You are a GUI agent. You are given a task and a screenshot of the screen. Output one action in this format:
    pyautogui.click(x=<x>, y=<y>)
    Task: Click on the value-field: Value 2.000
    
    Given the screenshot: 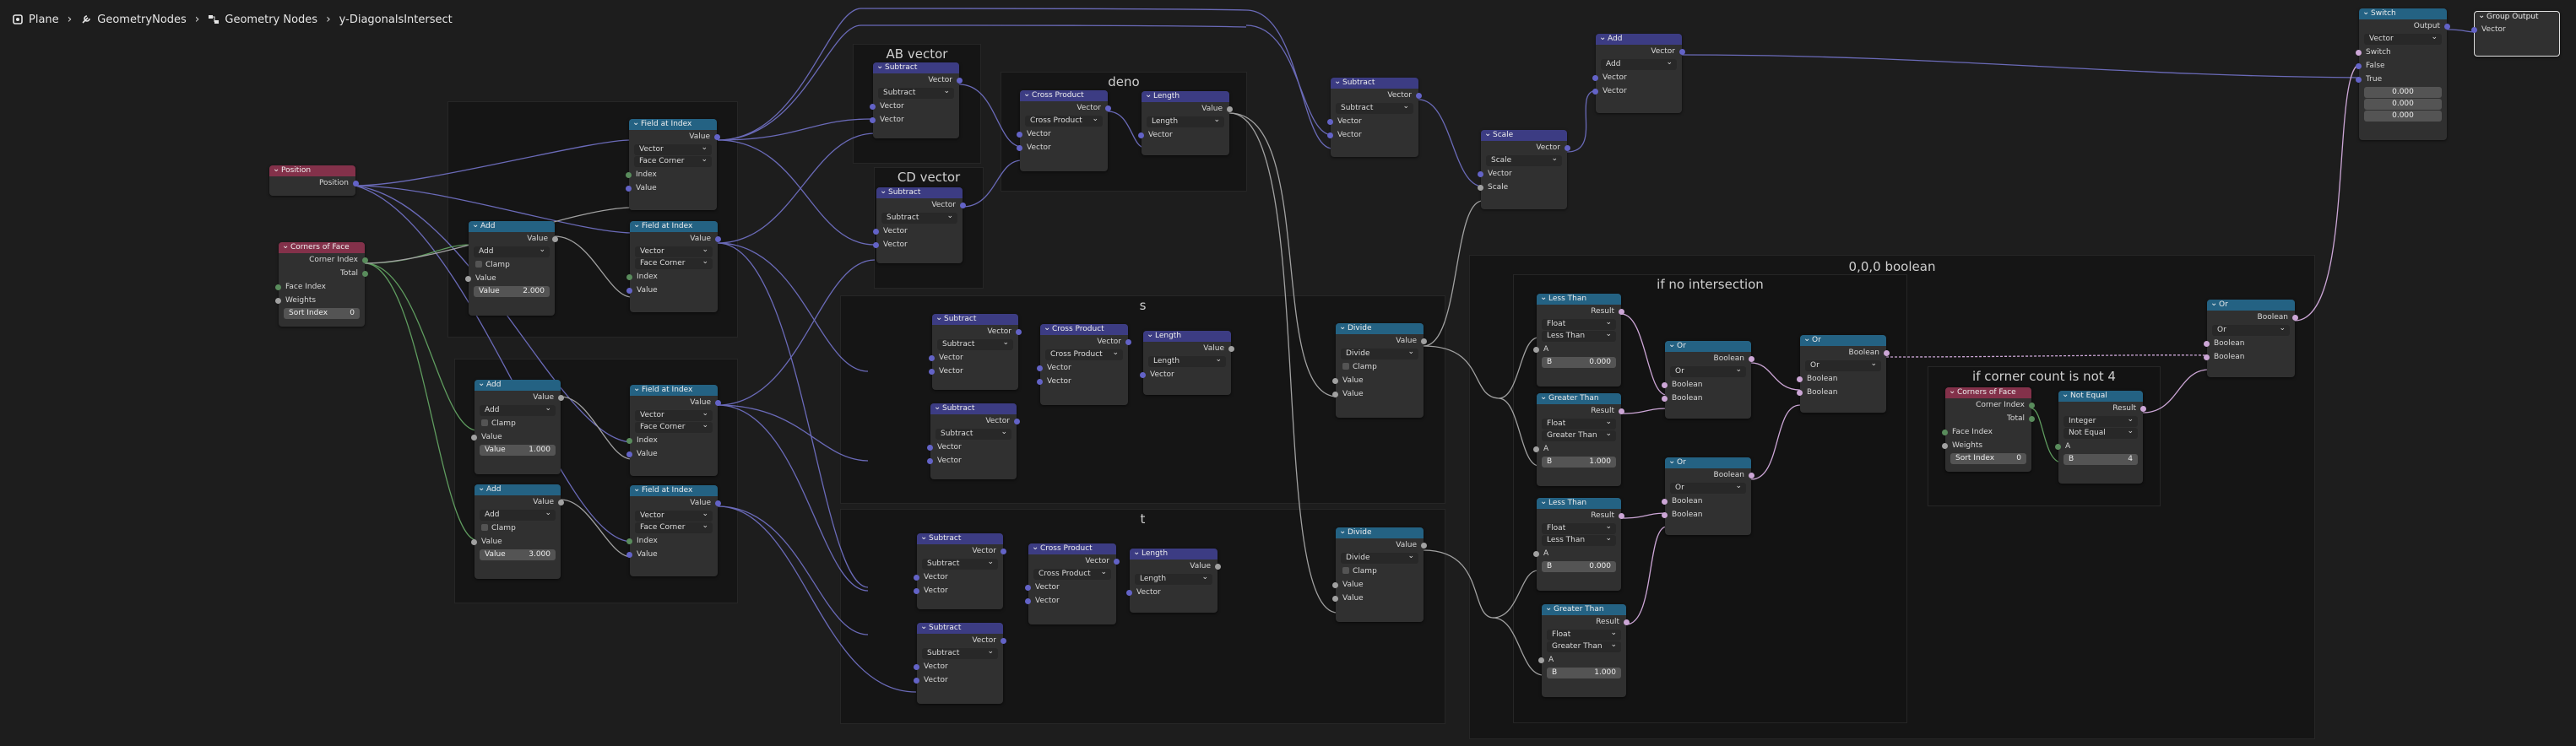 What is the action you would take?
    pyautogui.click(x=512, y=291)
    